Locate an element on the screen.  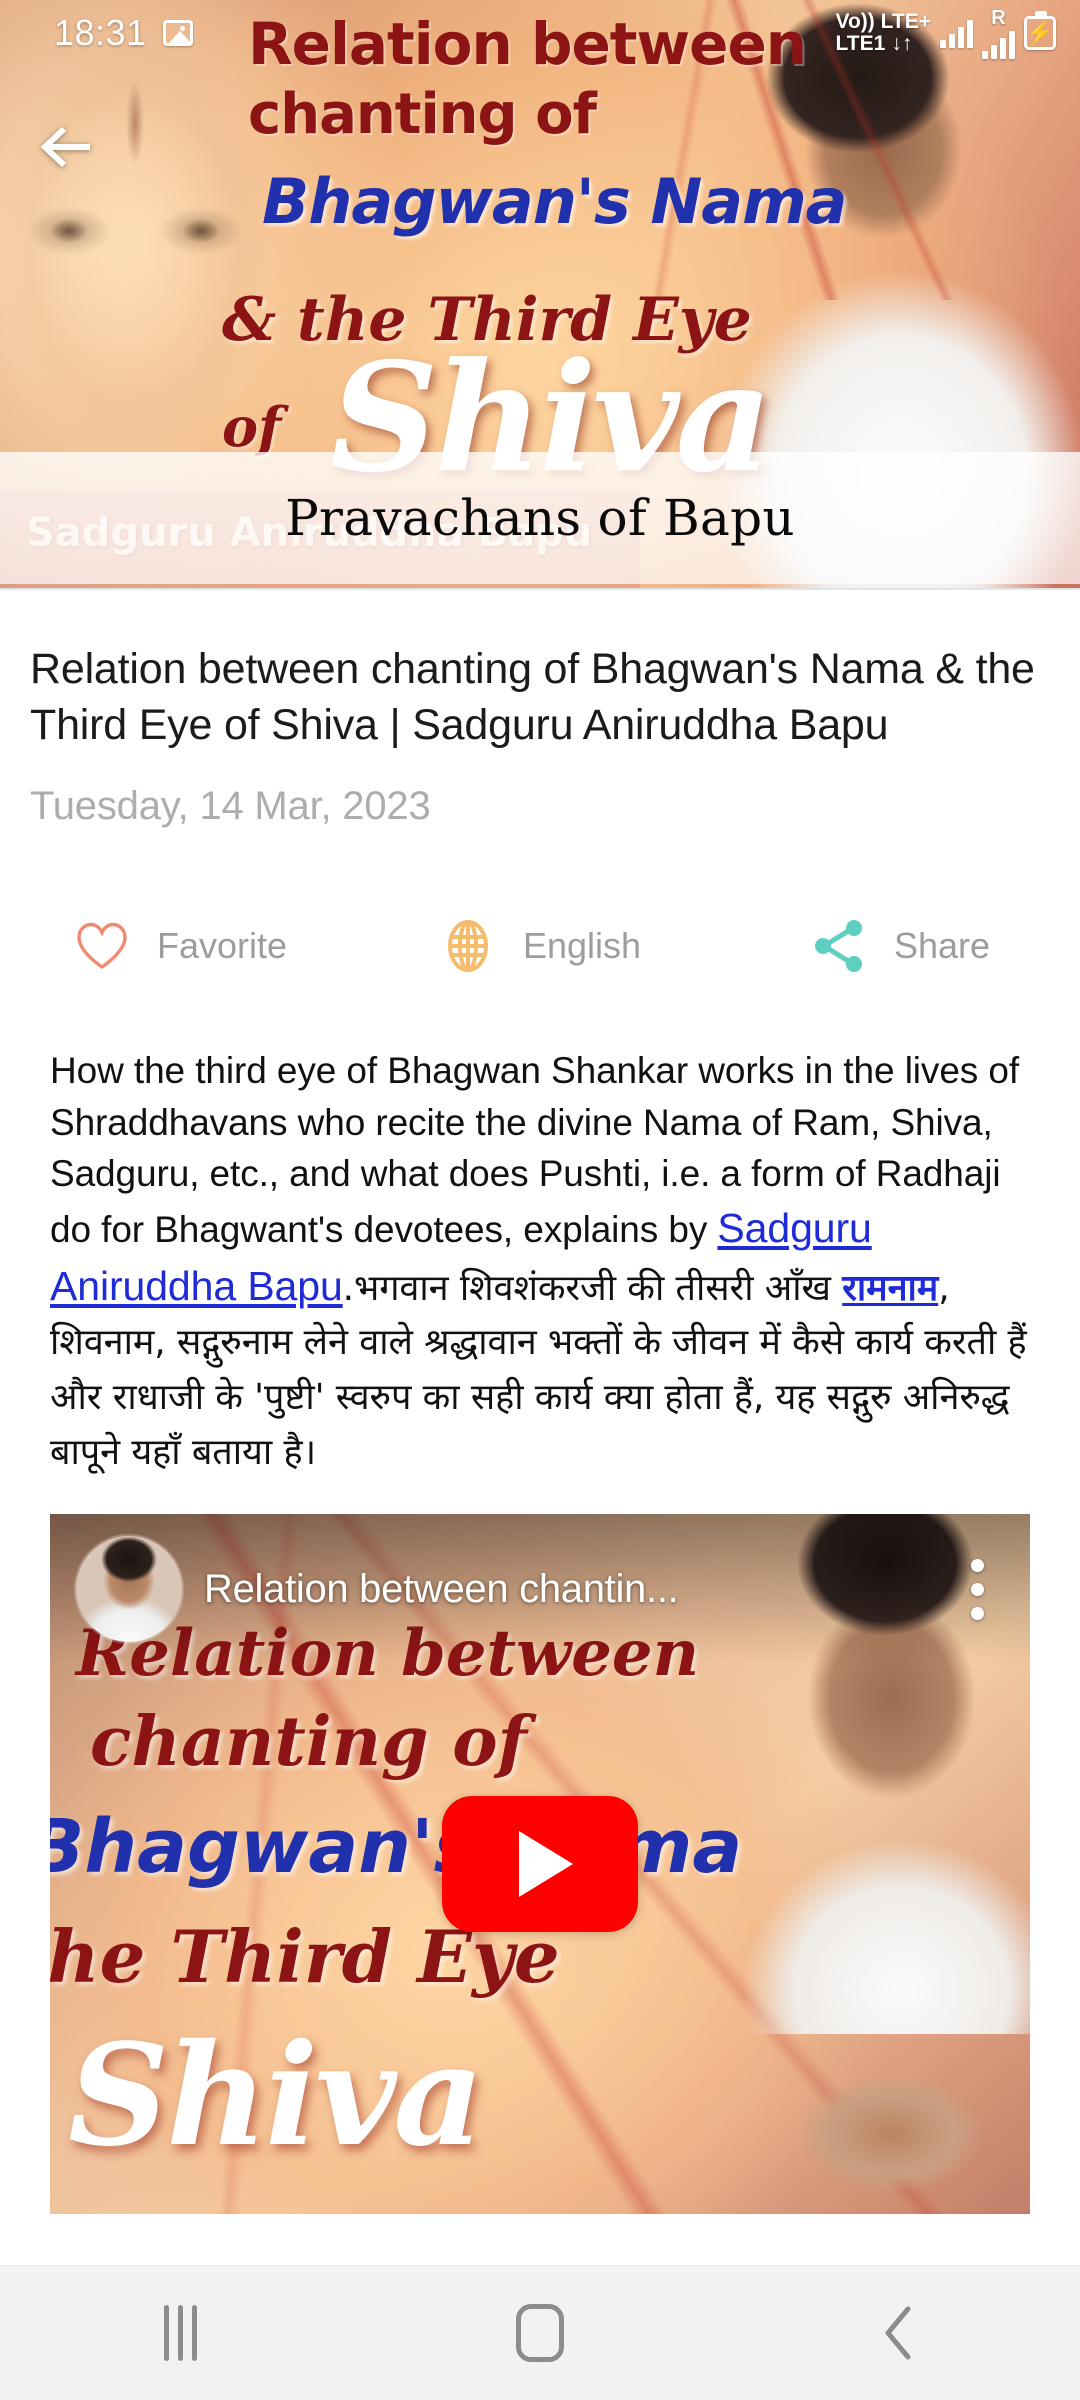
globe-icon is located at coordinates (468, 946).